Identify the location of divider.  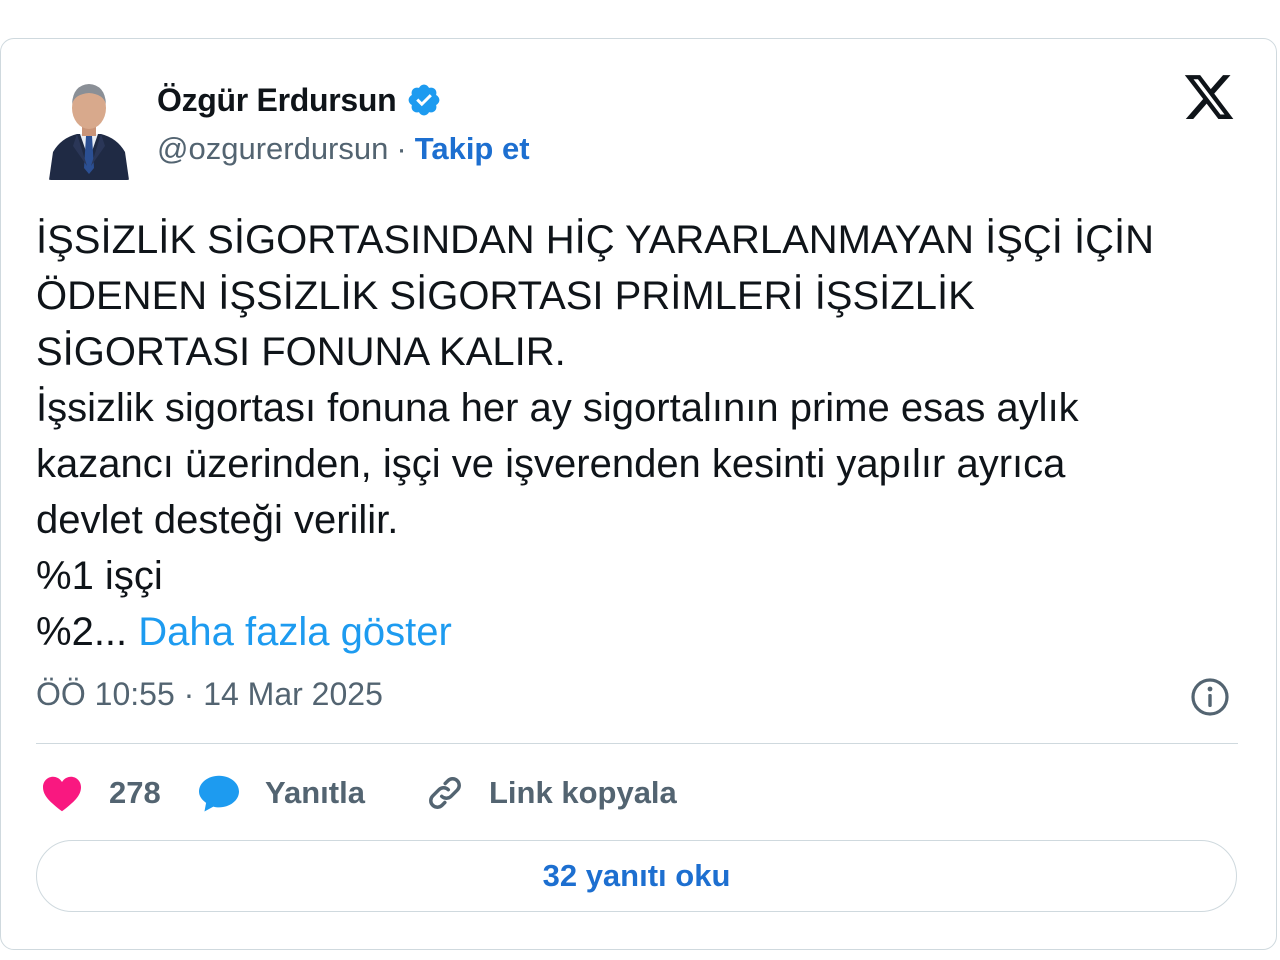
(637, 743).